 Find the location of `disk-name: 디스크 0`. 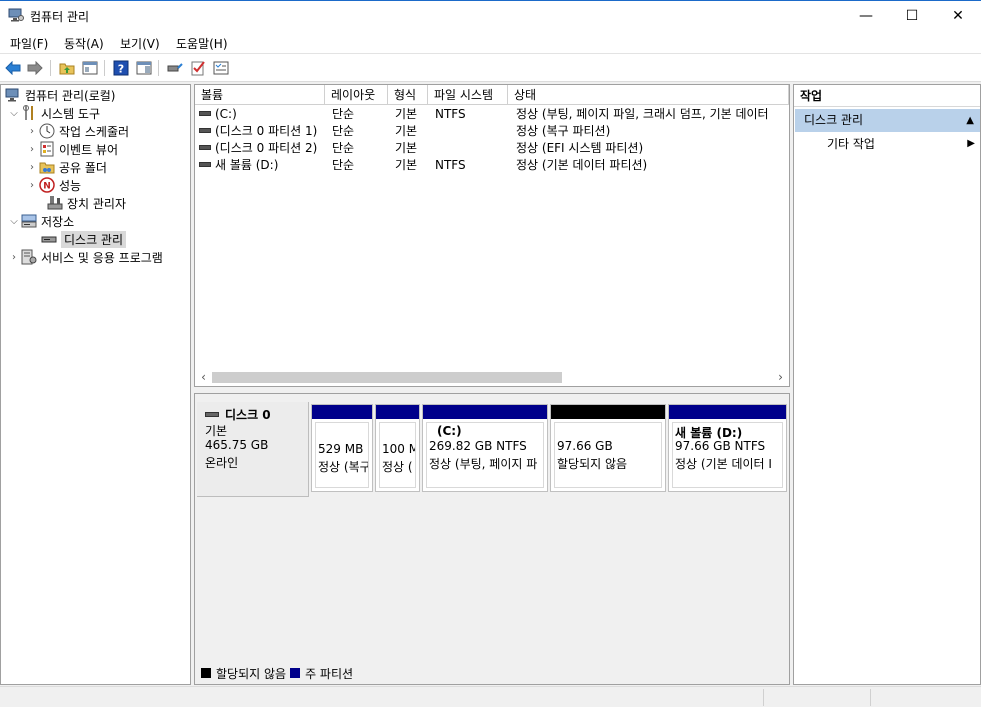

disk-name: 디스크 0 is located at coordinates (248, 415).